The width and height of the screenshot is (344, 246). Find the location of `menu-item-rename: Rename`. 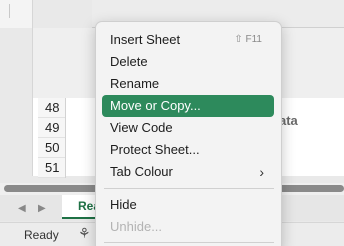

menu-item-rename: Rename is located at coordinates (188, 84).